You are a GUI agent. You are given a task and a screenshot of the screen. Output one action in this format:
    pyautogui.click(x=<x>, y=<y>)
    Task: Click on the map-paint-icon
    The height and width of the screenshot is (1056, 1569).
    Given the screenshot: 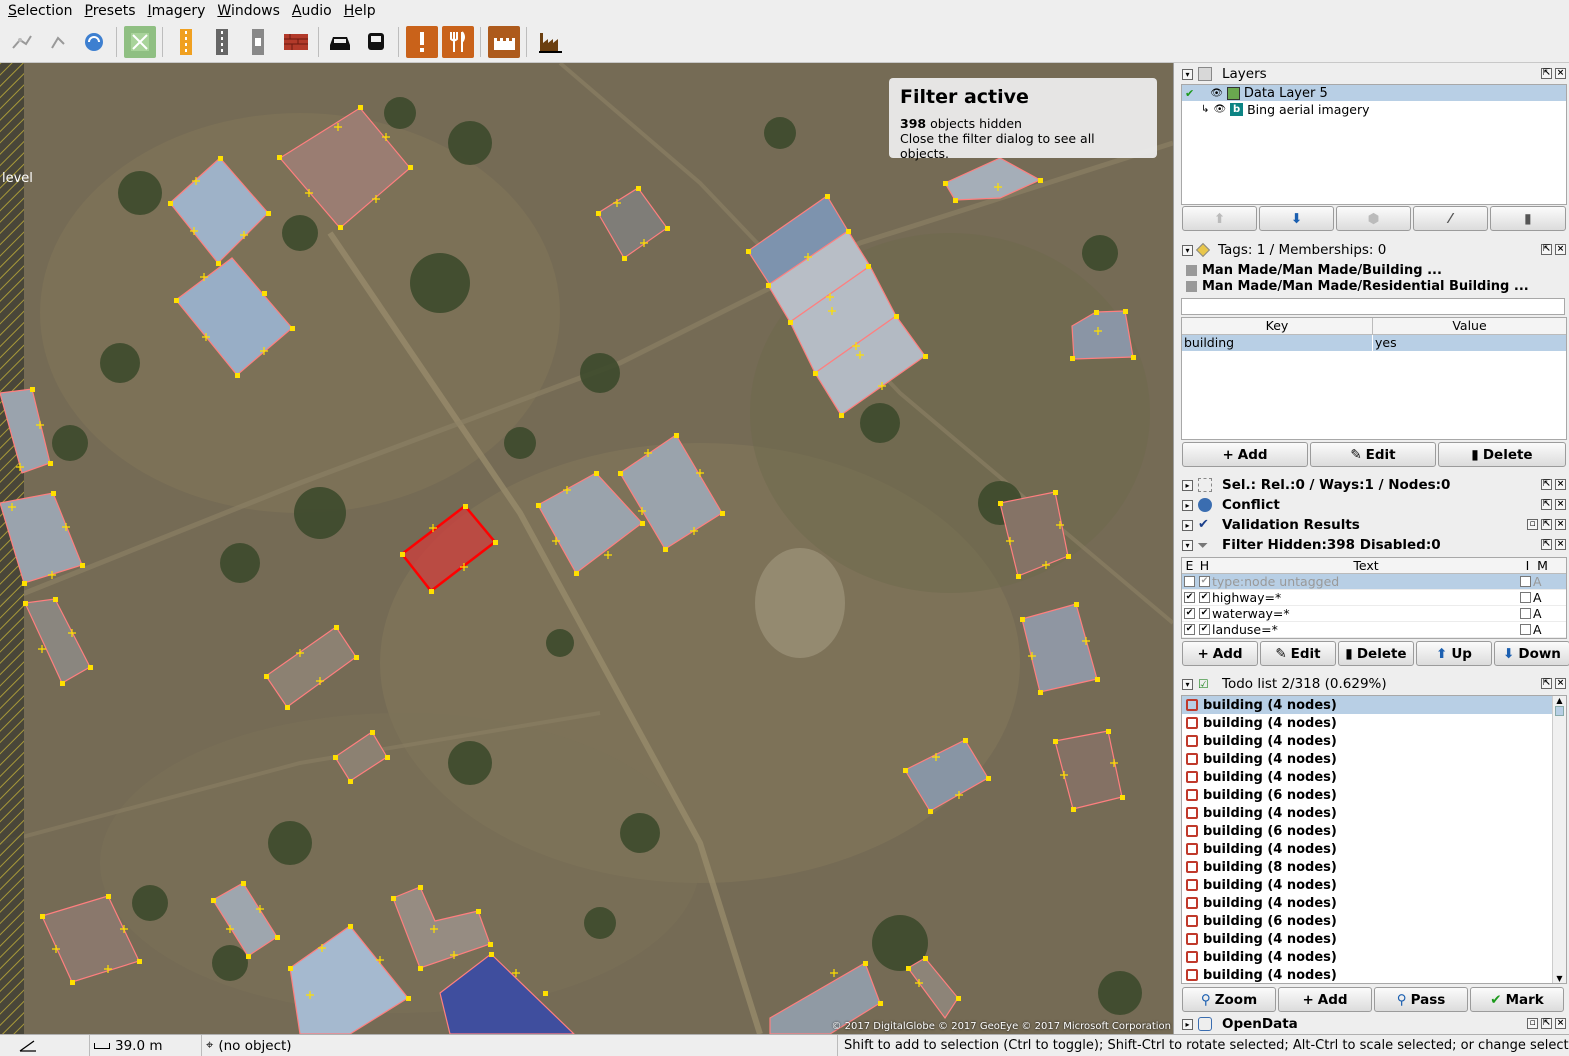 What is the action you would take?
    pyautogui.click(x=140, y=42)
    